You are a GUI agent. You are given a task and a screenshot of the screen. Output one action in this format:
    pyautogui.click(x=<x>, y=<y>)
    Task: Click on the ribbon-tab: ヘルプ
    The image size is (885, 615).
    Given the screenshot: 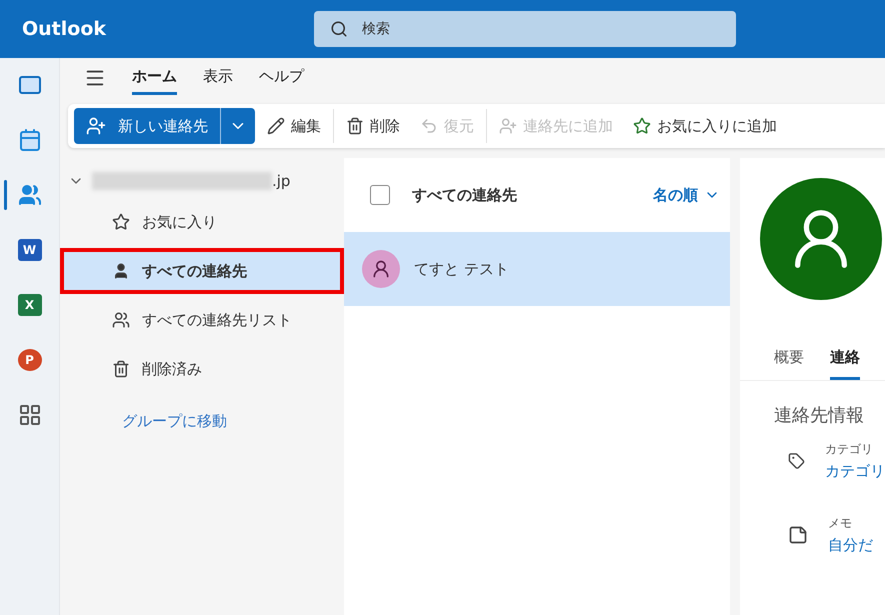 What is the action you would take?
    pyautogui.click(x=281, y=78)
    